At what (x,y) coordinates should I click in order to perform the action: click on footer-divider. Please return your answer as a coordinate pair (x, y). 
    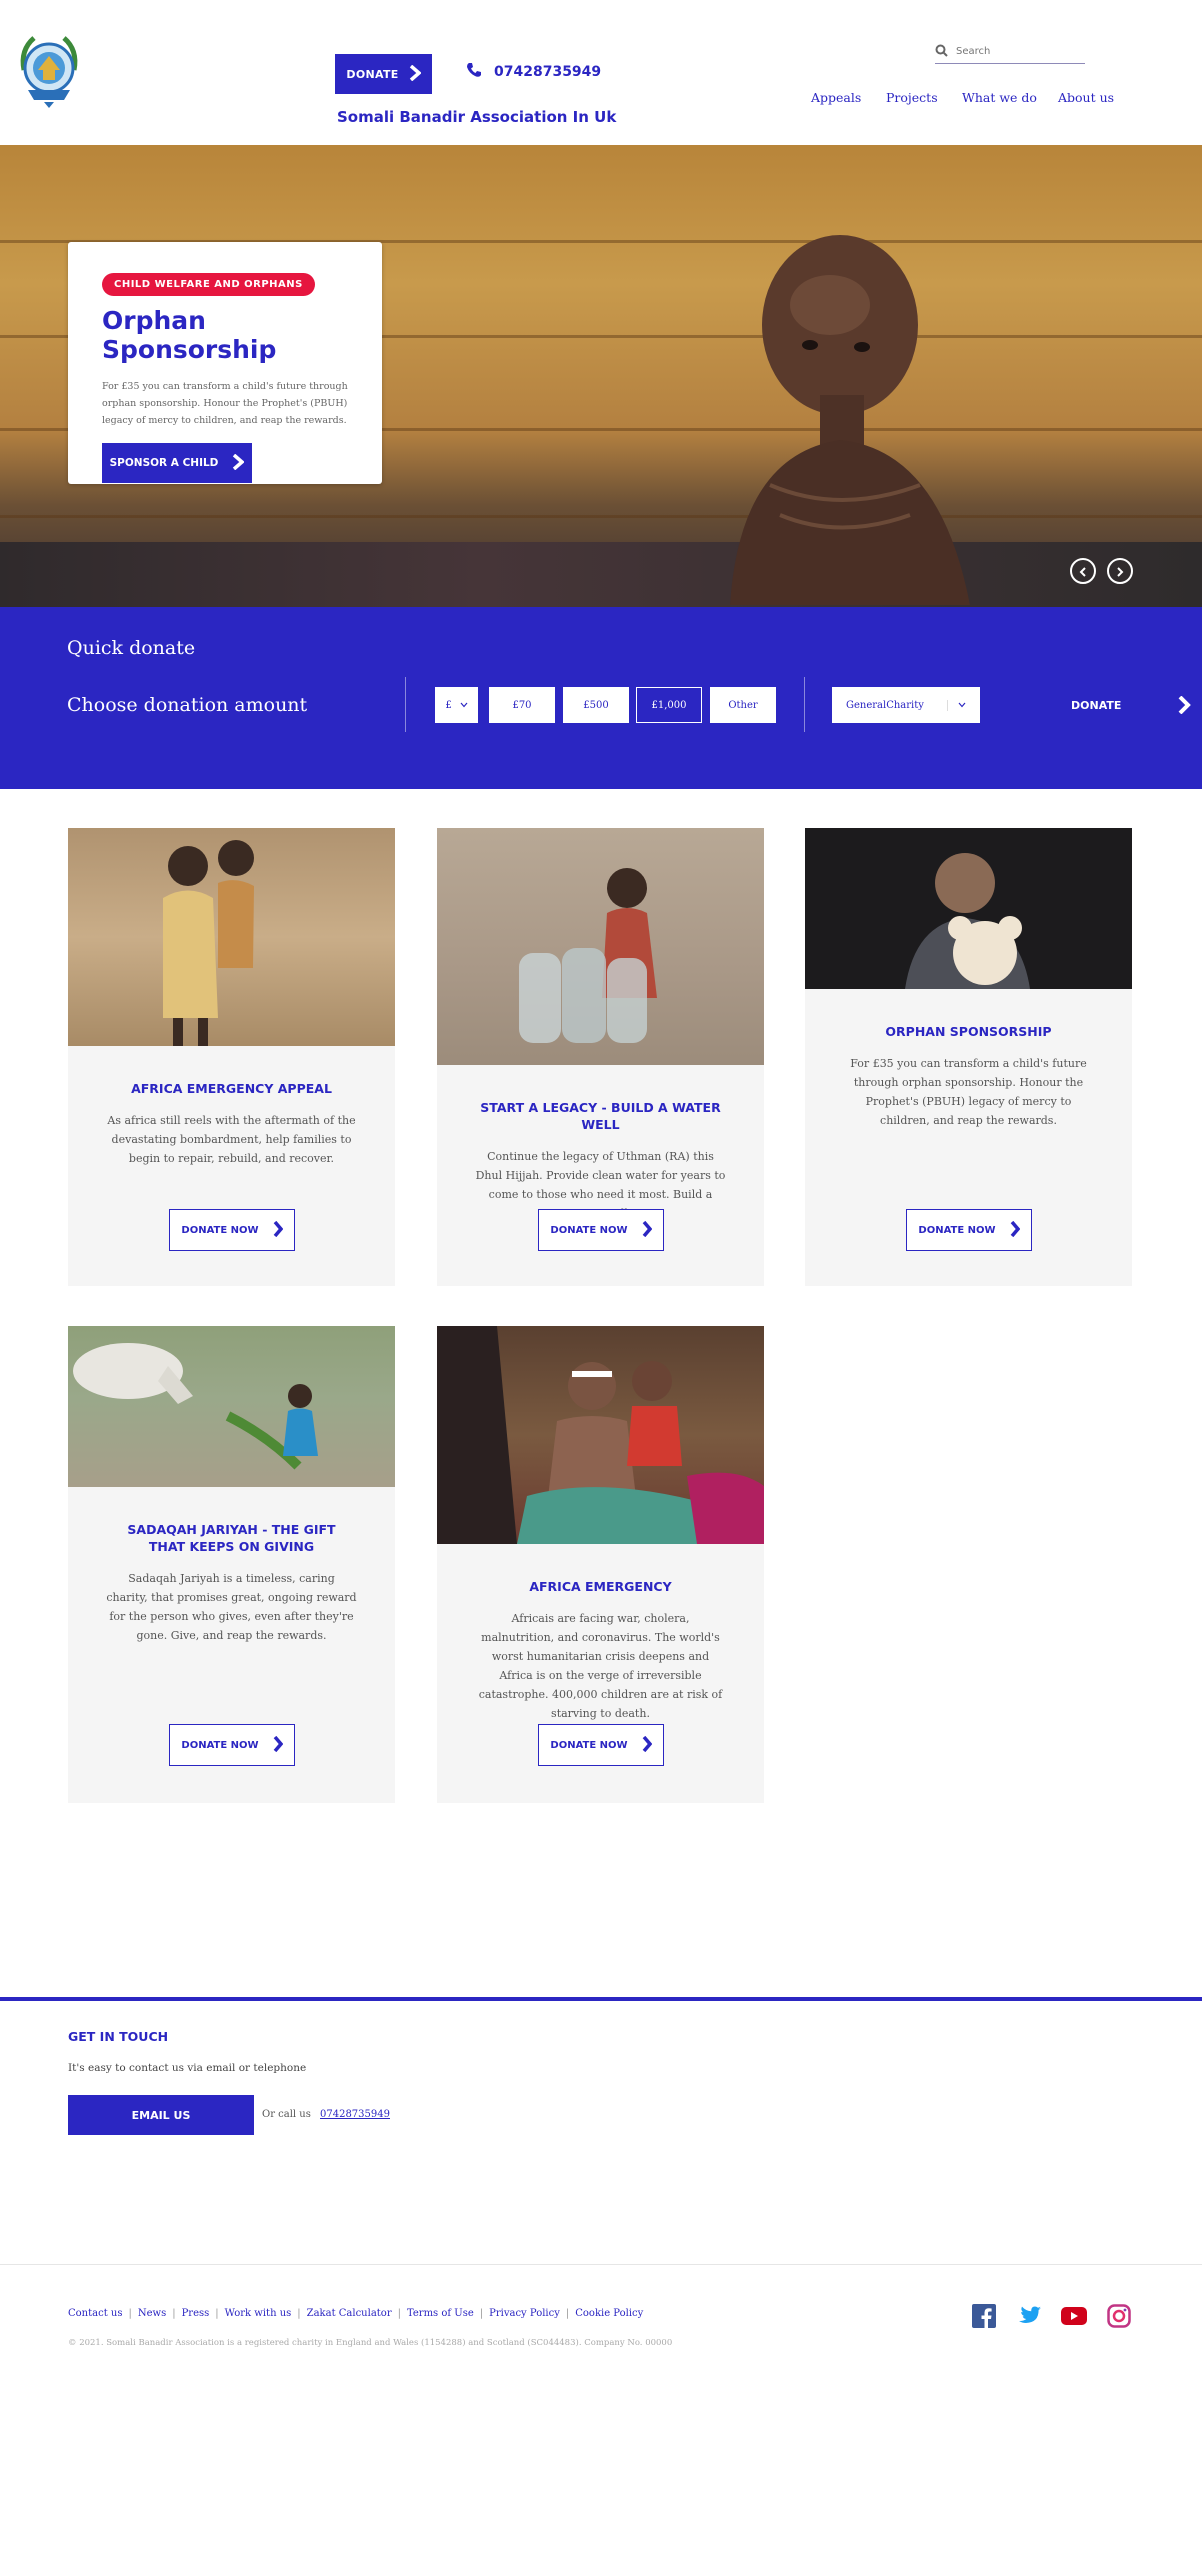
    Looking at the image, I should click on (601, 2264).